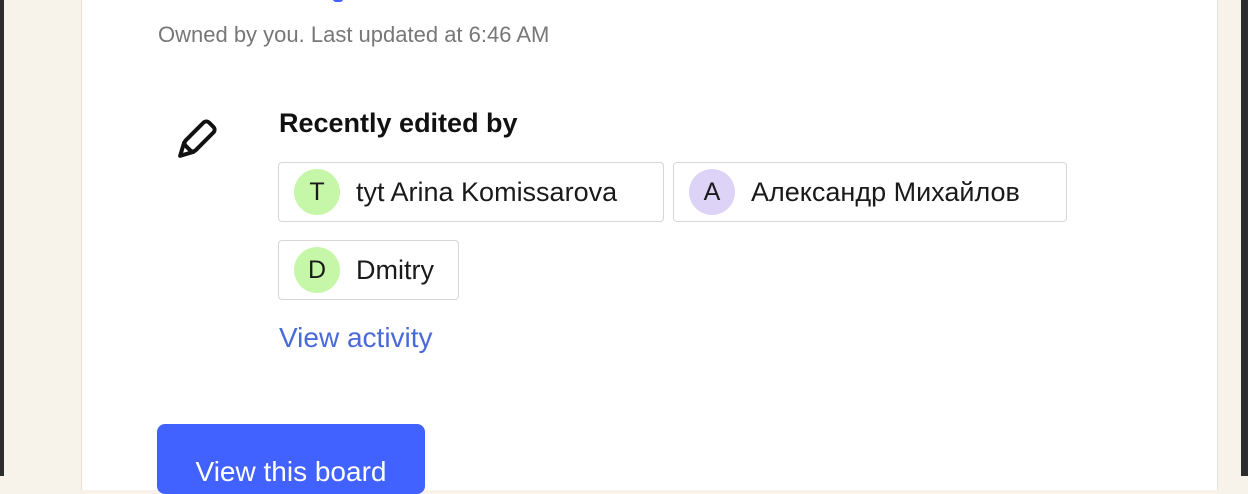 This screenshot has width=1248, height=494. I want to click on avatar: T, so click(317, 192).